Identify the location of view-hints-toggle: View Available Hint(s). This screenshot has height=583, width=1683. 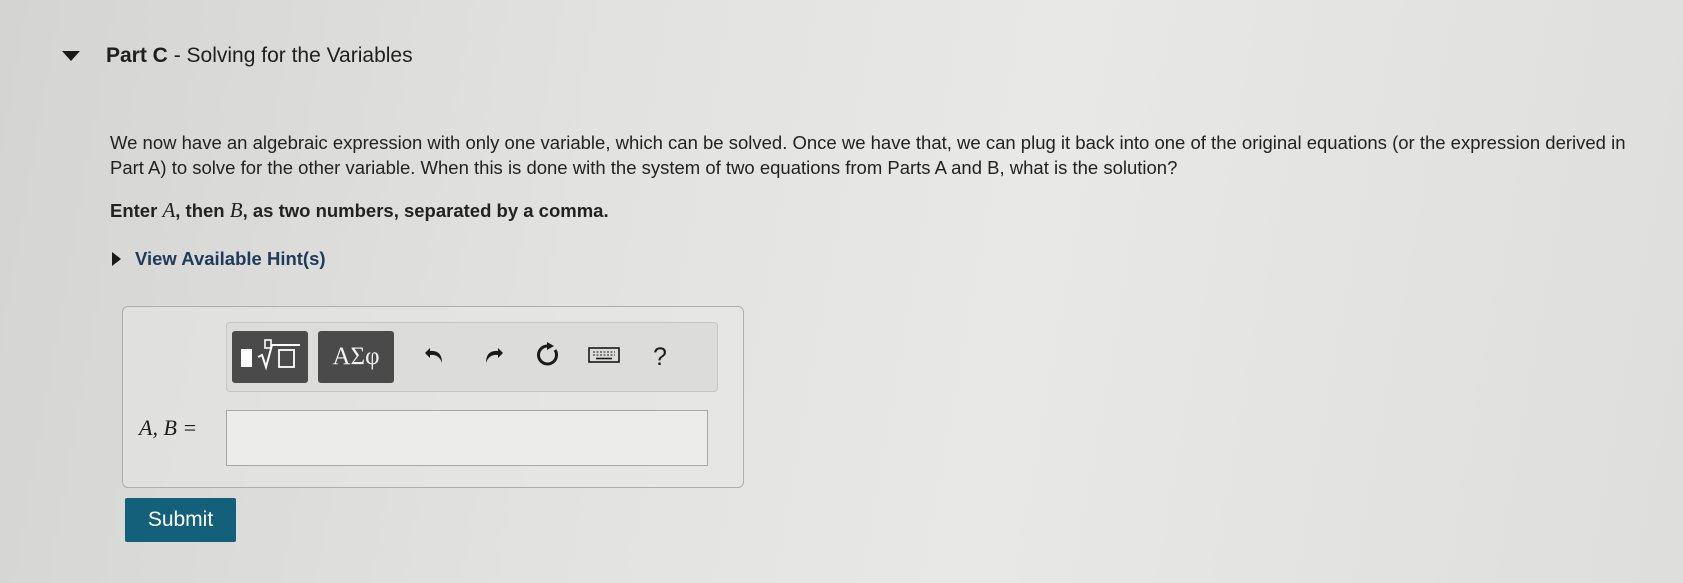
(219, 259).